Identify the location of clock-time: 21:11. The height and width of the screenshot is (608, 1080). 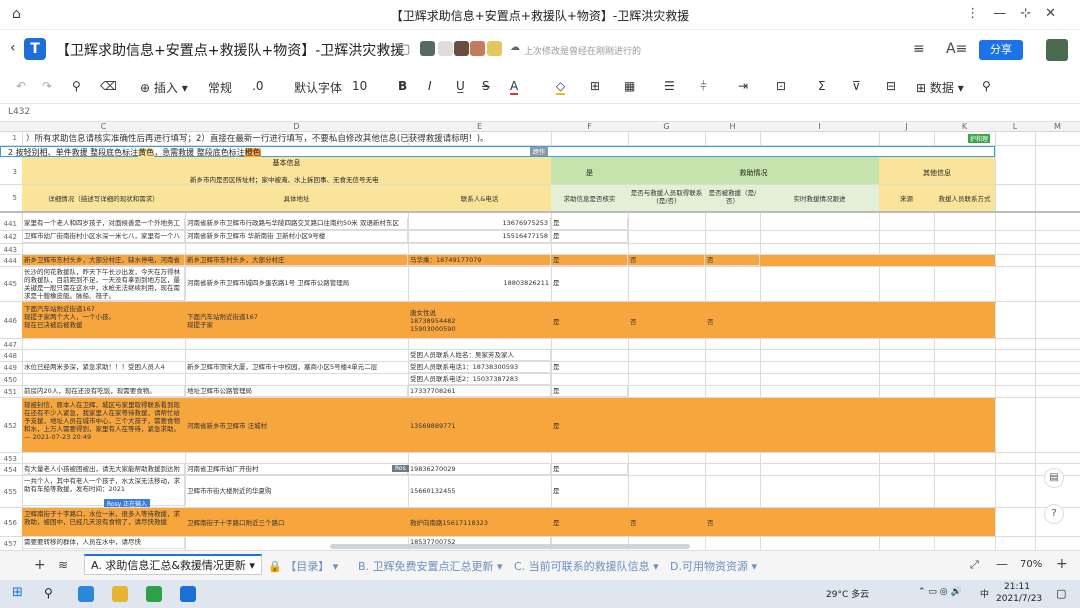
(1017, 587).